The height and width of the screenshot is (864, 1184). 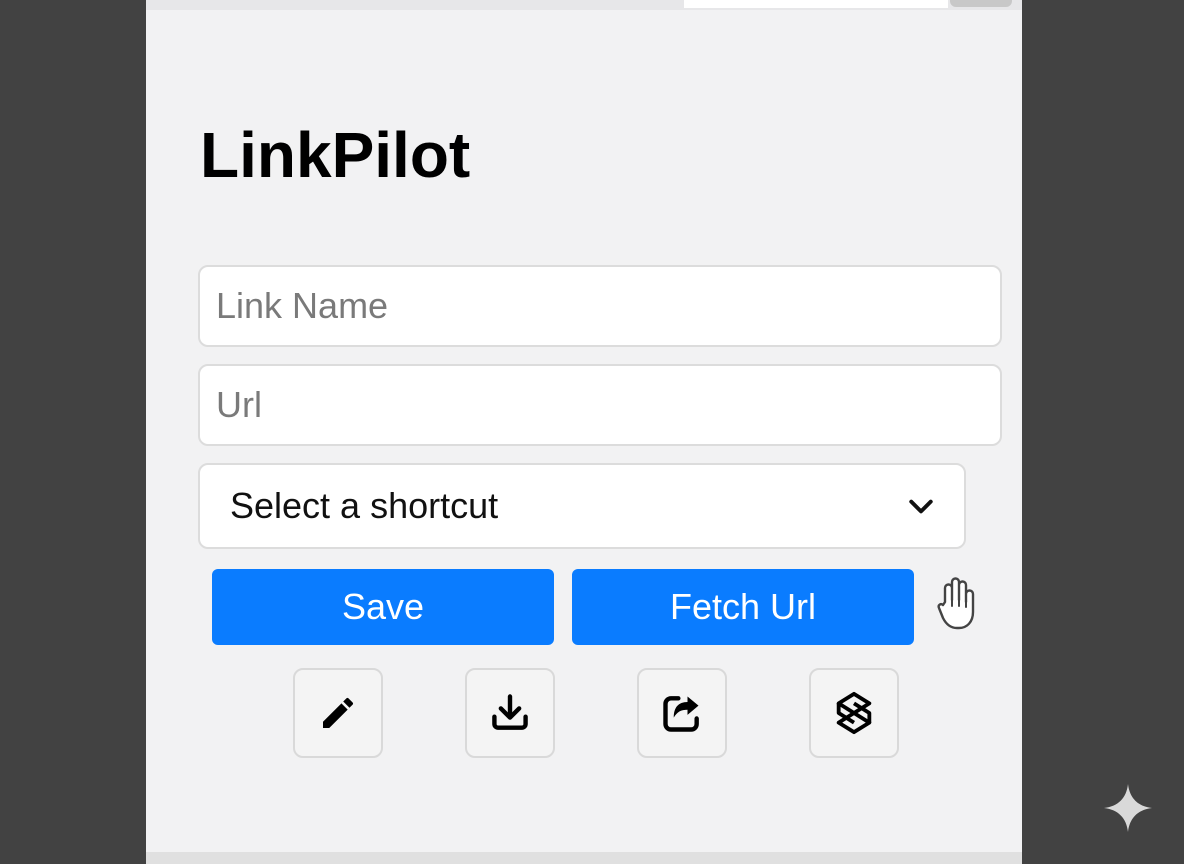 What do you see at coordinates (921, 506) in the screenshot?
I see `chevron-down-icon` at bounding box center [921, 506].